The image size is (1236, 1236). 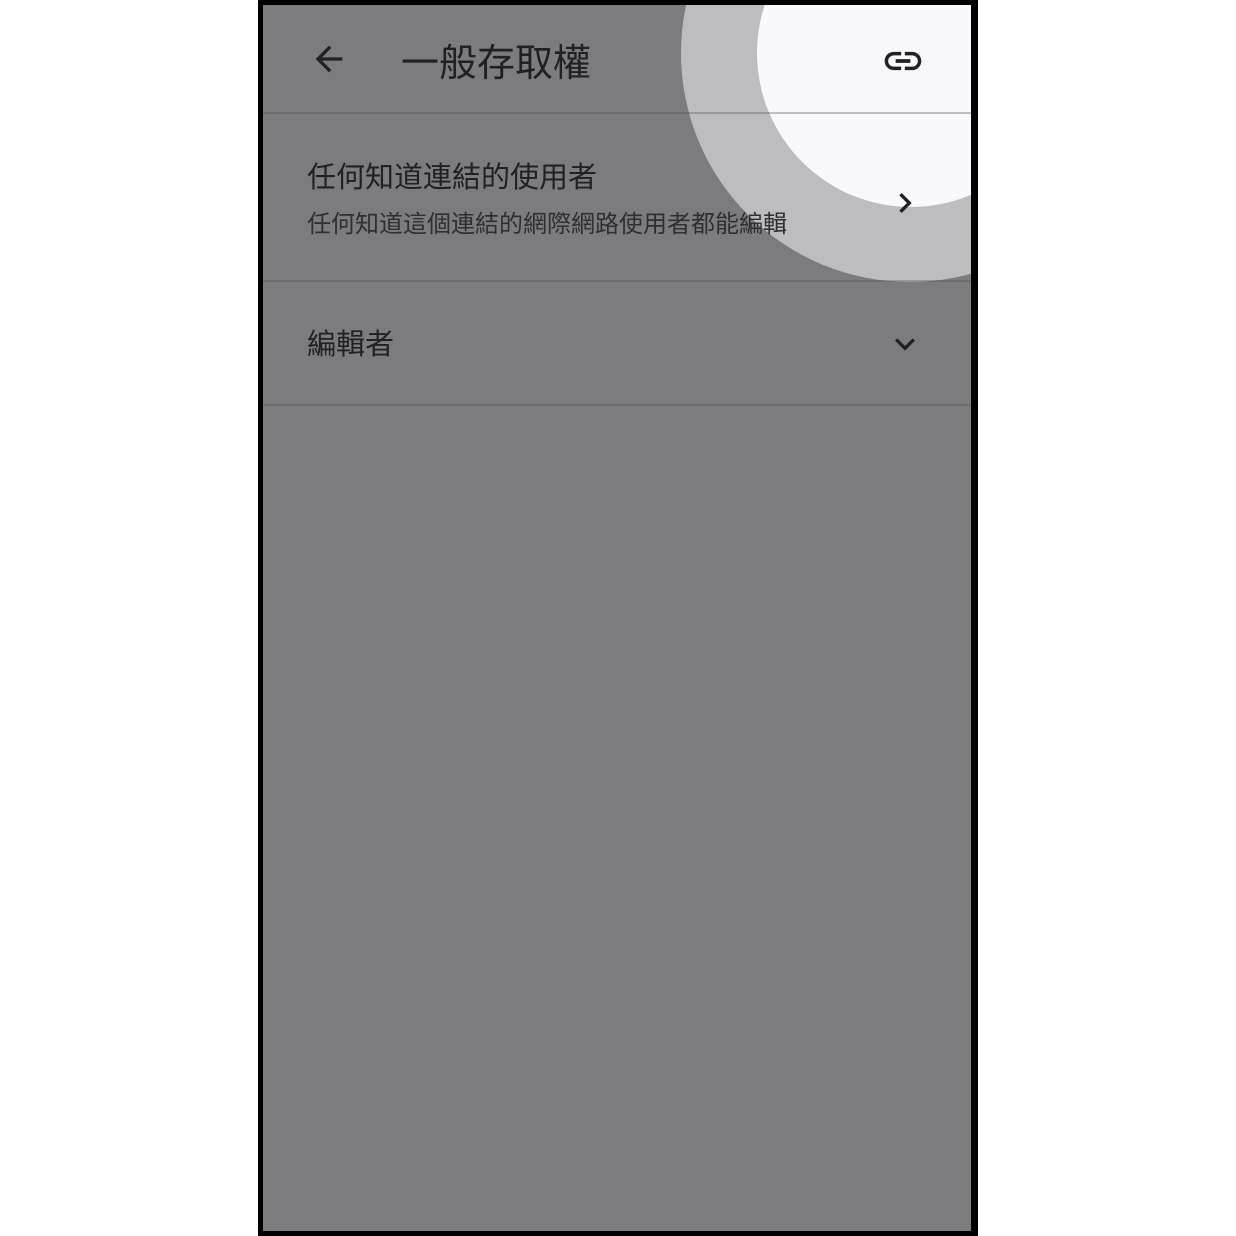 I want to click on copy-link-button, so click(x=903, y=61).